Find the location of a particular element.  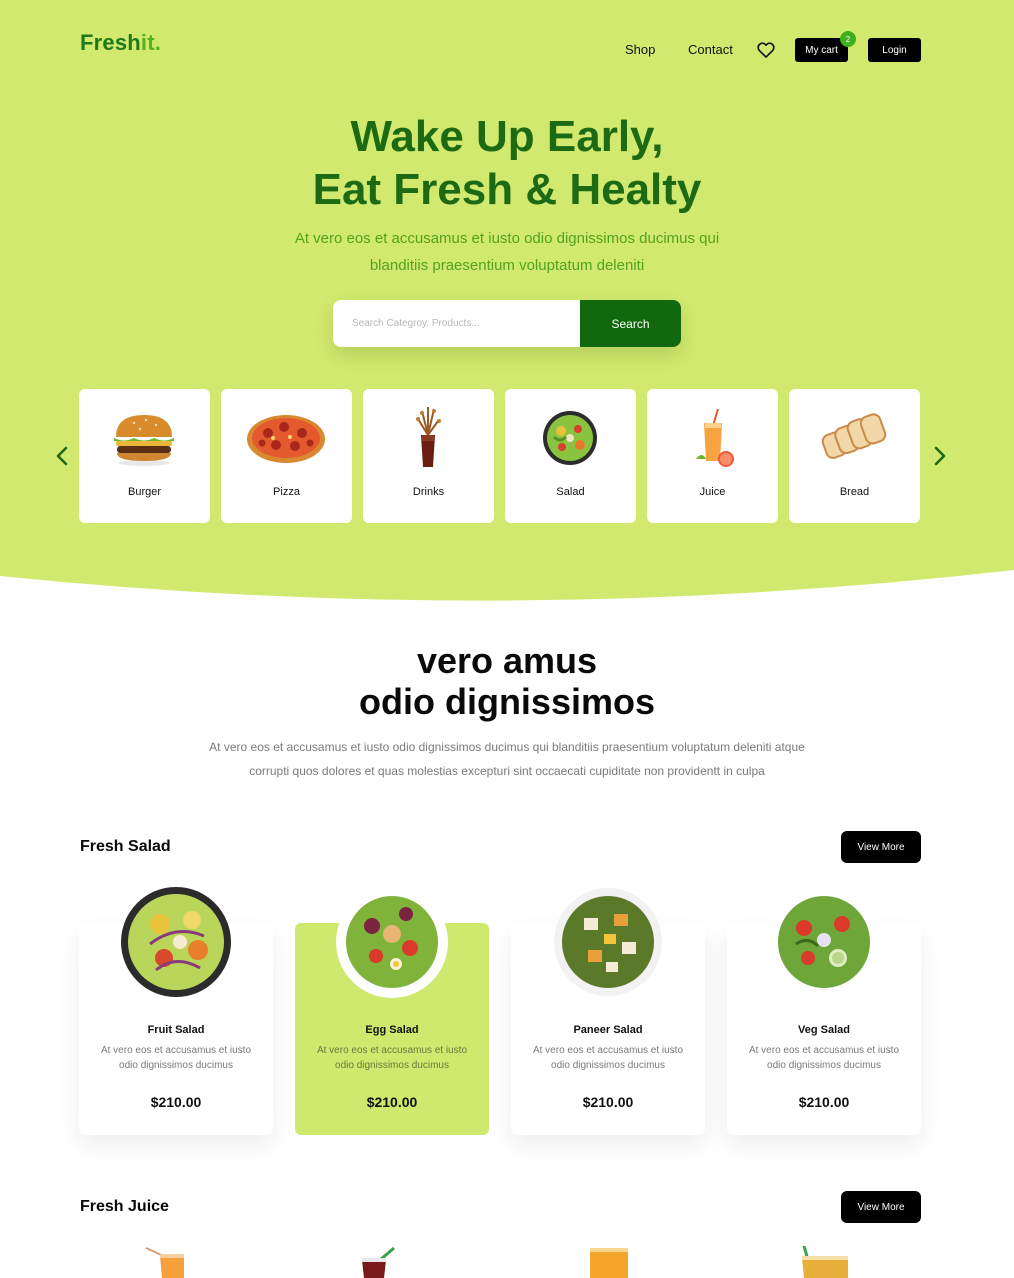

heart-icon is located at coordinates (766, 50).